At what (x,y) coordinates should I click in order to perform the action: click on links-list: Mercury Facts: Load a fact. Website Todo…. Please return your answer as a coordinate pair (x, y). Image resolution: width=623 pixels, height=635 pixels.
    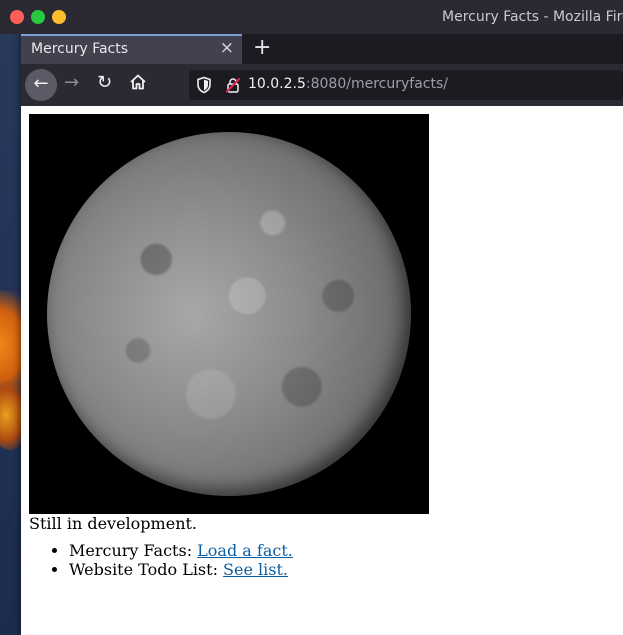
    Looking at the image, I should click on (161, 560).